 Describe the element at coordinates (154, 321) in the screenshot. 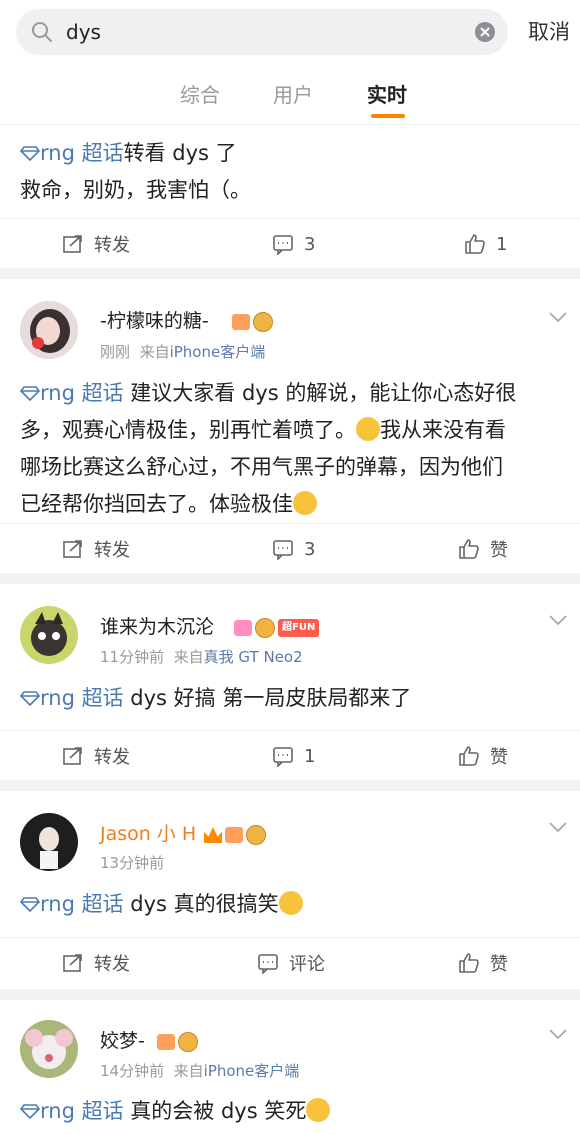

I see `username: -柠檬味的糖-` at that location.